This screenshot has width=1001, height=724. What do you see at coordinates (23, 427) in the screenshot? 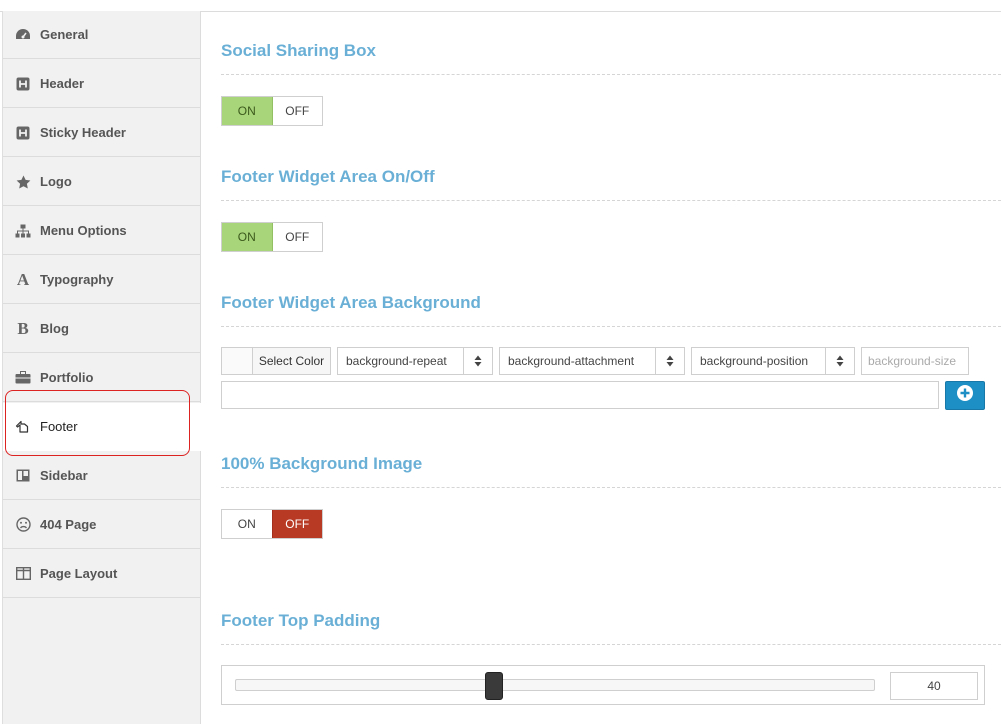
I see `hand-pointer-icon` at bounding box center [23, 427].